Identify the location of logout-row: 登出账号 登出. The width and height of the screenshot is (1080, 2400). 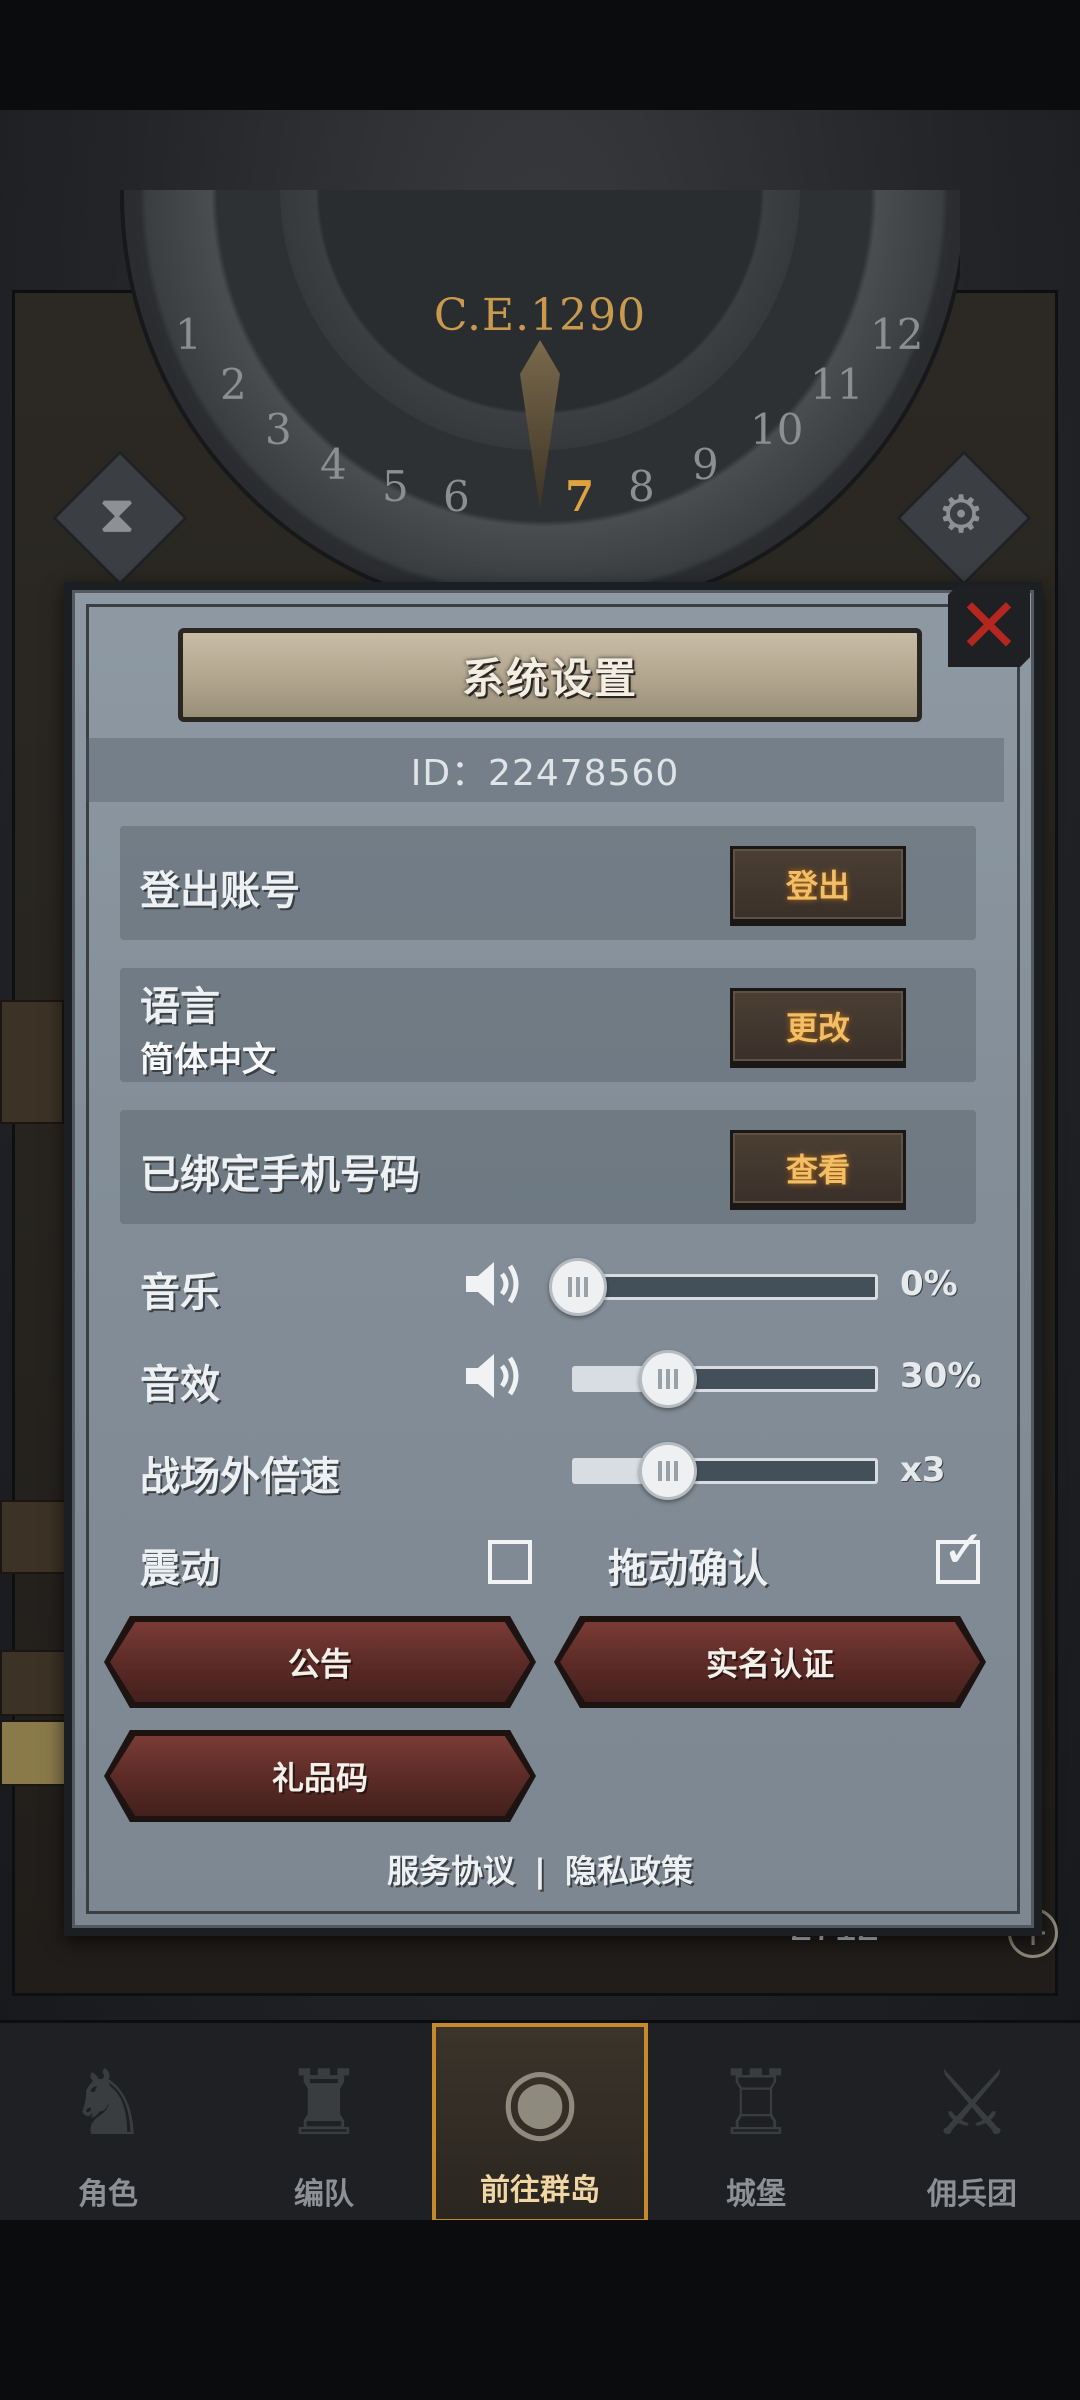
(548, 883).